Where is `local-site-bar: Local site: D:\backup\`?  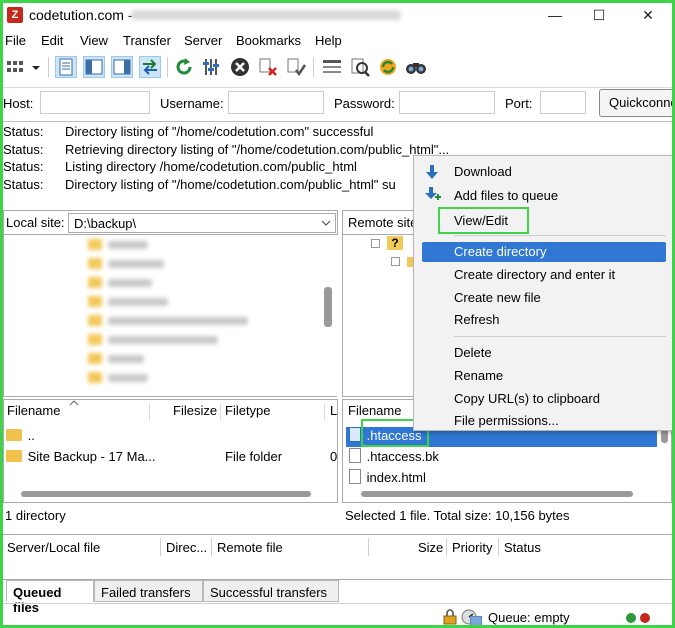
local-site-bar: Local site: D:\backup\ is located at coordinates (170, 222).